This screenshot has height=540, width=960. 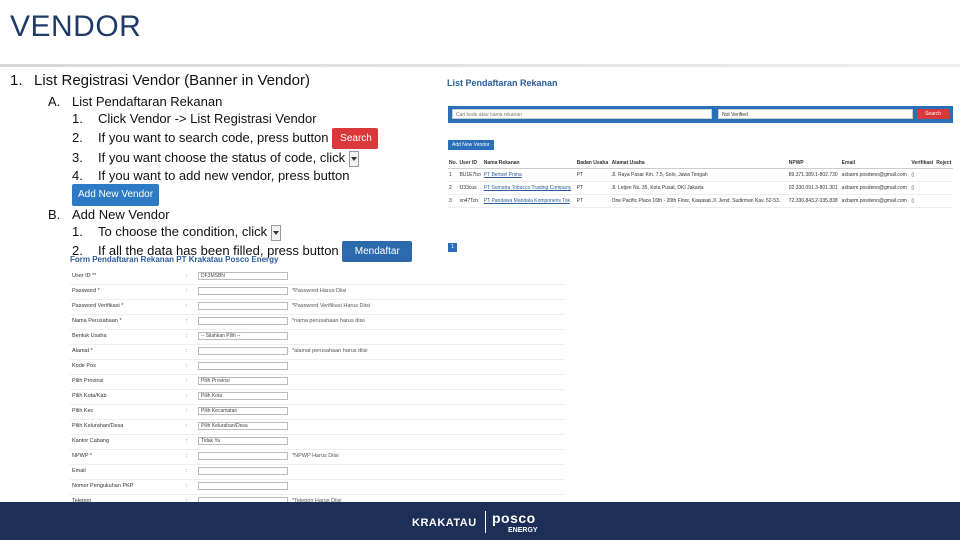 I want to click on form-row: Email:, so click(x=317, y=472).